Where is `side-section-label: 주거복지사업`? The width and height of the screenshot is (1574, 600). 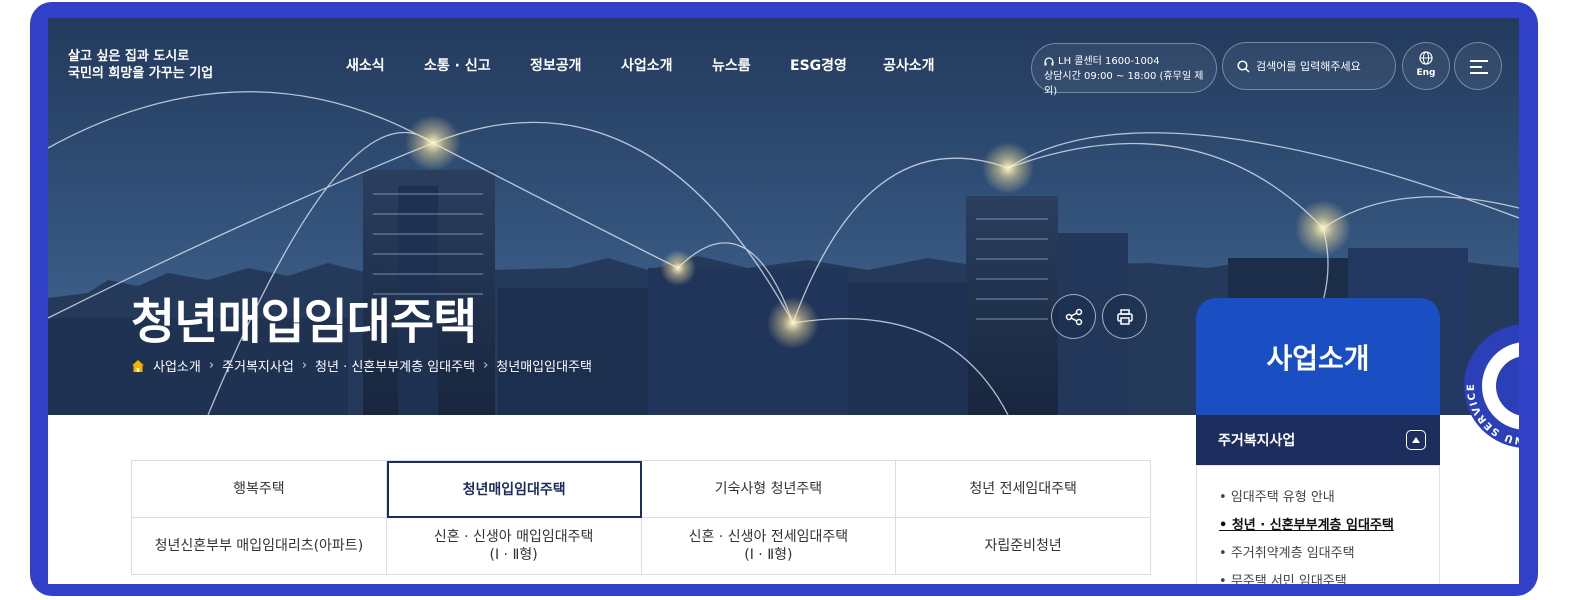 side-section-label: 주거복지사업 is located at coordinates (1257, 441).